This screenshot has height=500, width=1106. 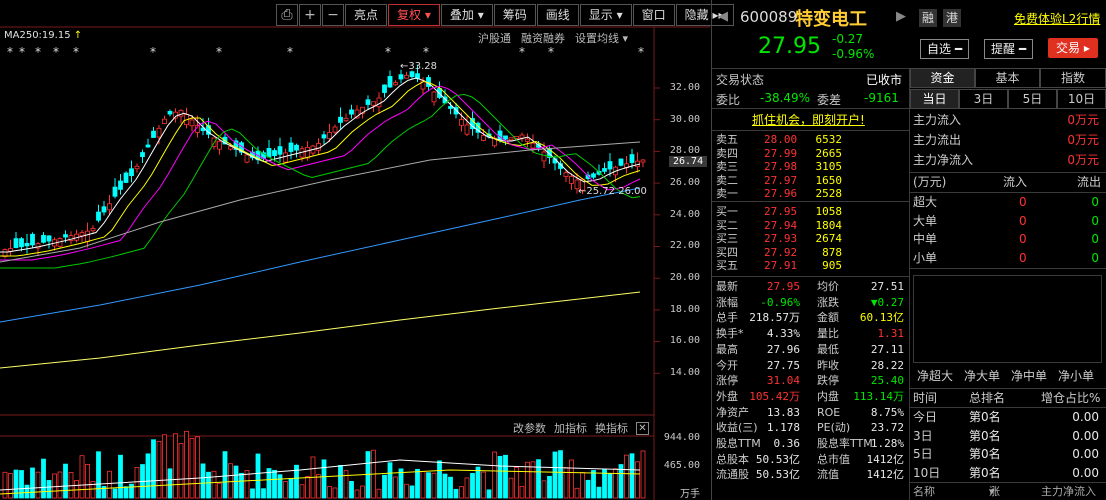 I want to click on margin-link: 融资融券, so click(x=543, y=38).